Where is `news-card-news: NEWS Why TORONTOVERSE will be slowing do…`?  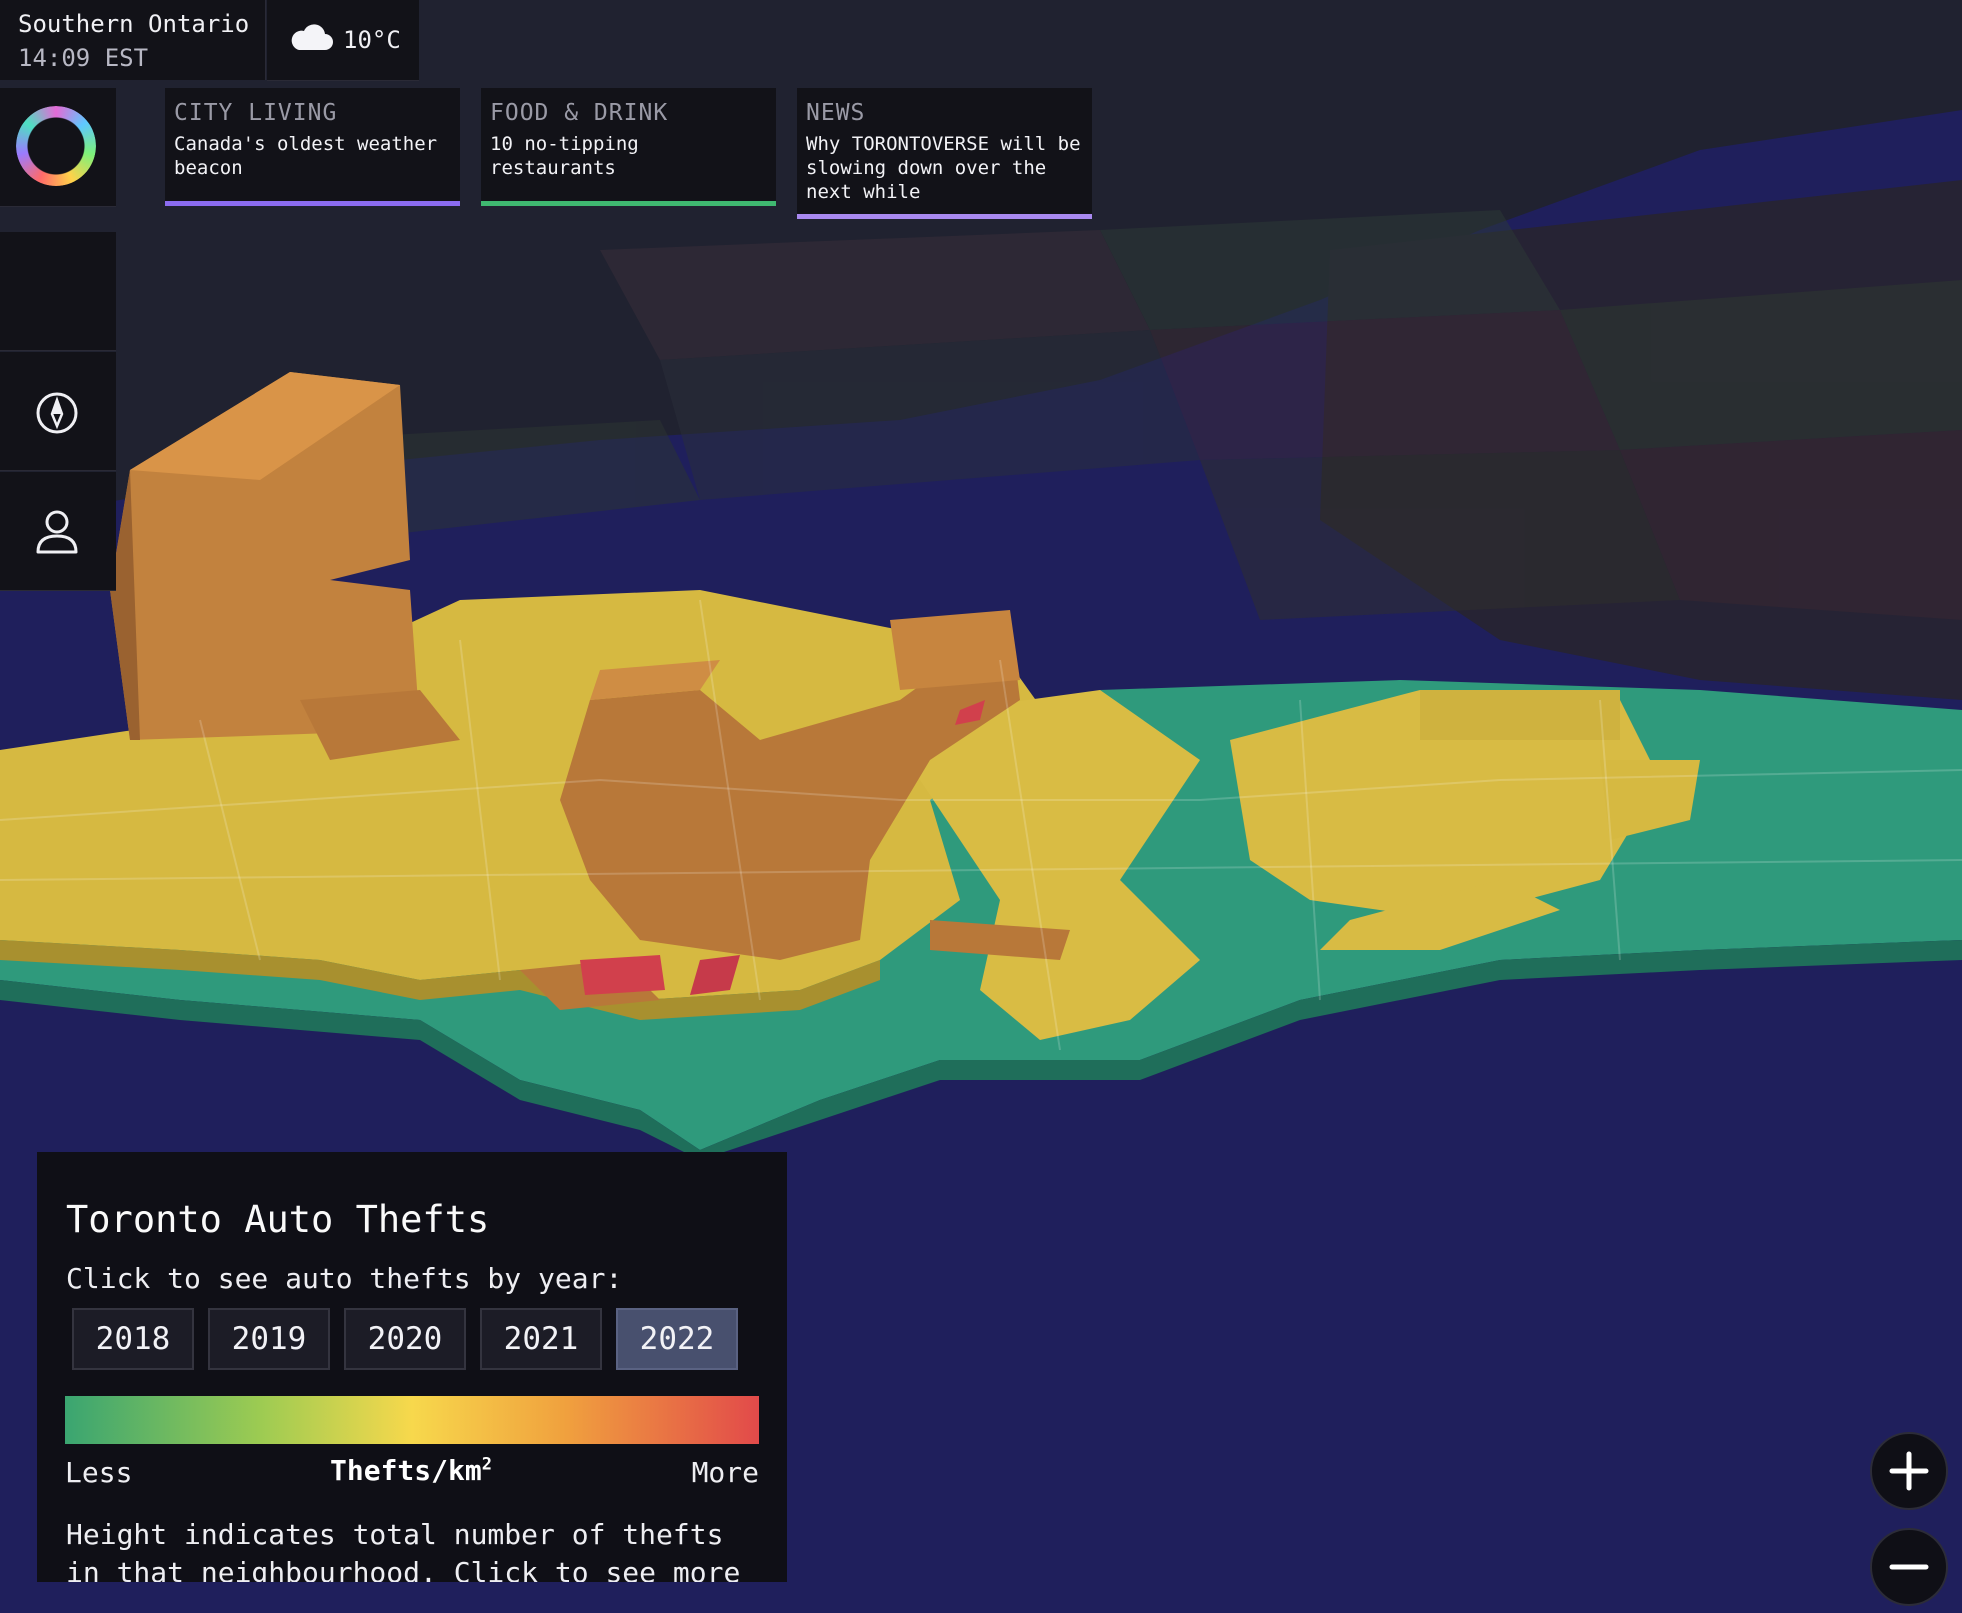
news-card-news: NEWS Why TORONTOVERSE will be slowing do… is located at coordinates (944, 153).